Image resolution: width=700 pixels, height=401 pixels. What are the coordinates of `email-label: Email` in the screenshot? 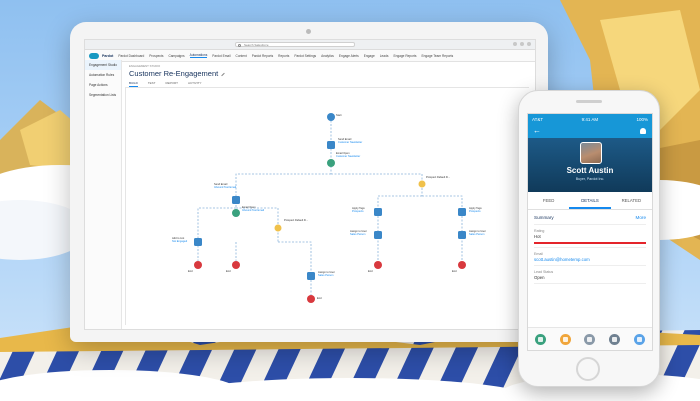 It's located at (538, 254).